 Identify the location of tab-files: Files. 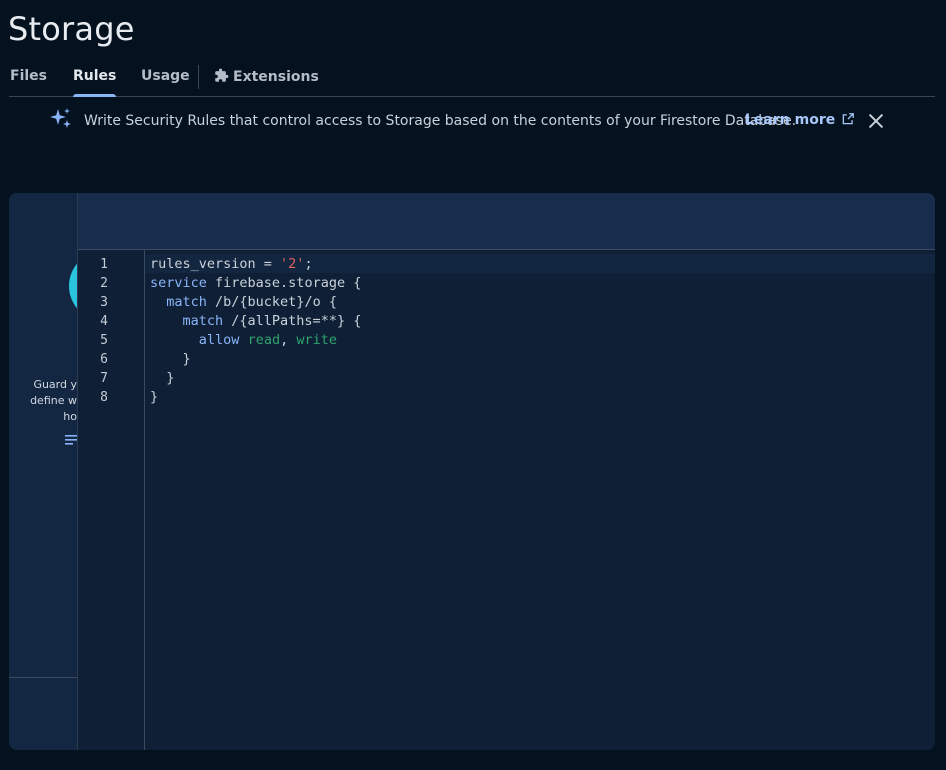
(28, 82).